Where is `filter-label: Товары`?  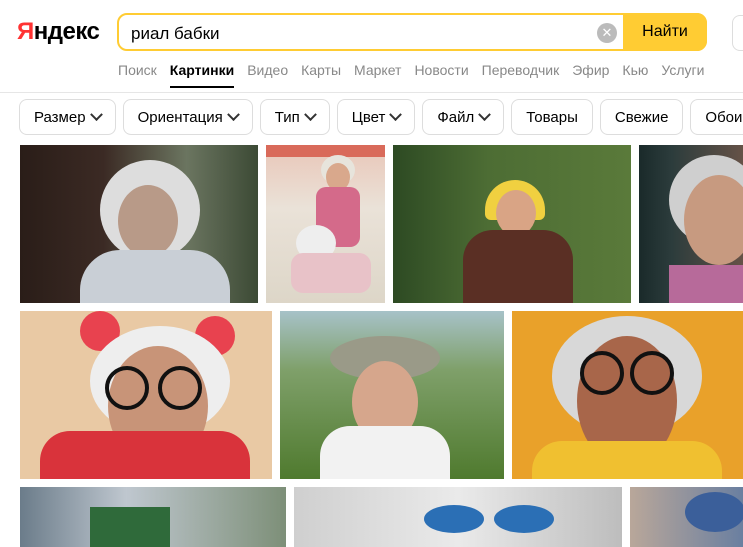
filter-label: Товары is located at coordinates (552, 117).